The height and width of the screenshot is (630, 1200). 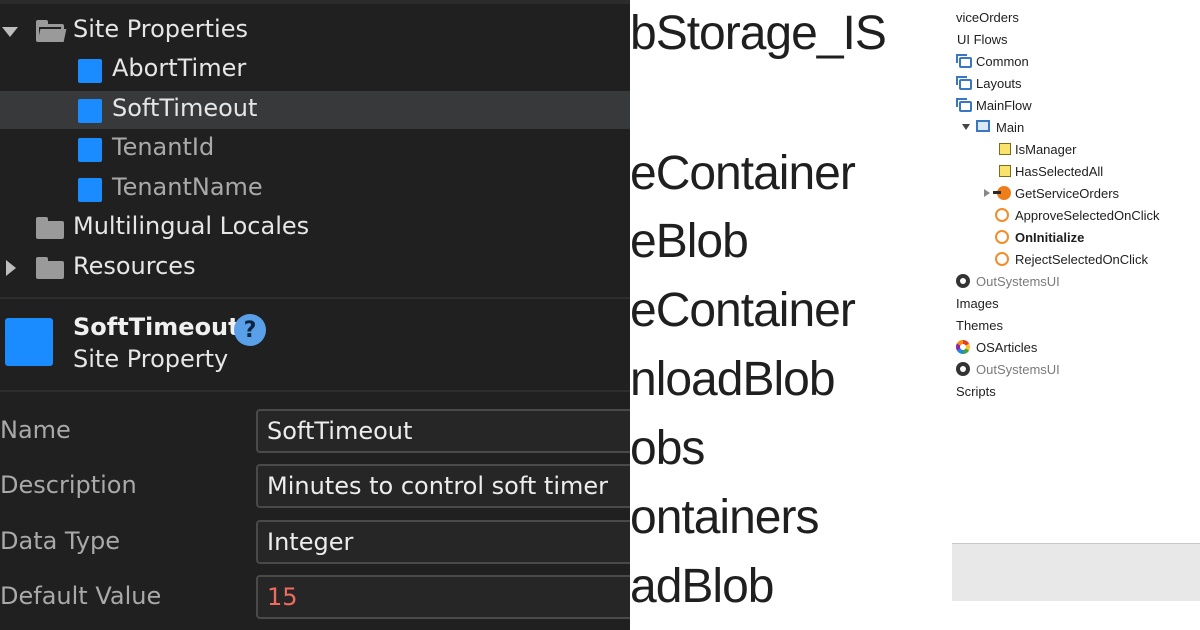 I want to click on tree-item-abort-timer: AbortTimer, so click(x=315, y=70).